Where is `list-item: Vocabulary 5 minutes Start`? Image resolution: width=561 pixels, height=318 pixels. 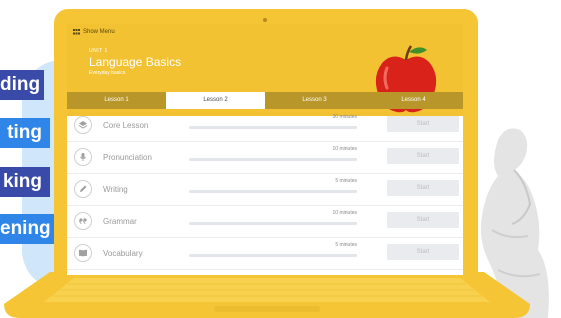
list-item: Vocabulary 5 minutes Start is located at coordinates (265, 254).